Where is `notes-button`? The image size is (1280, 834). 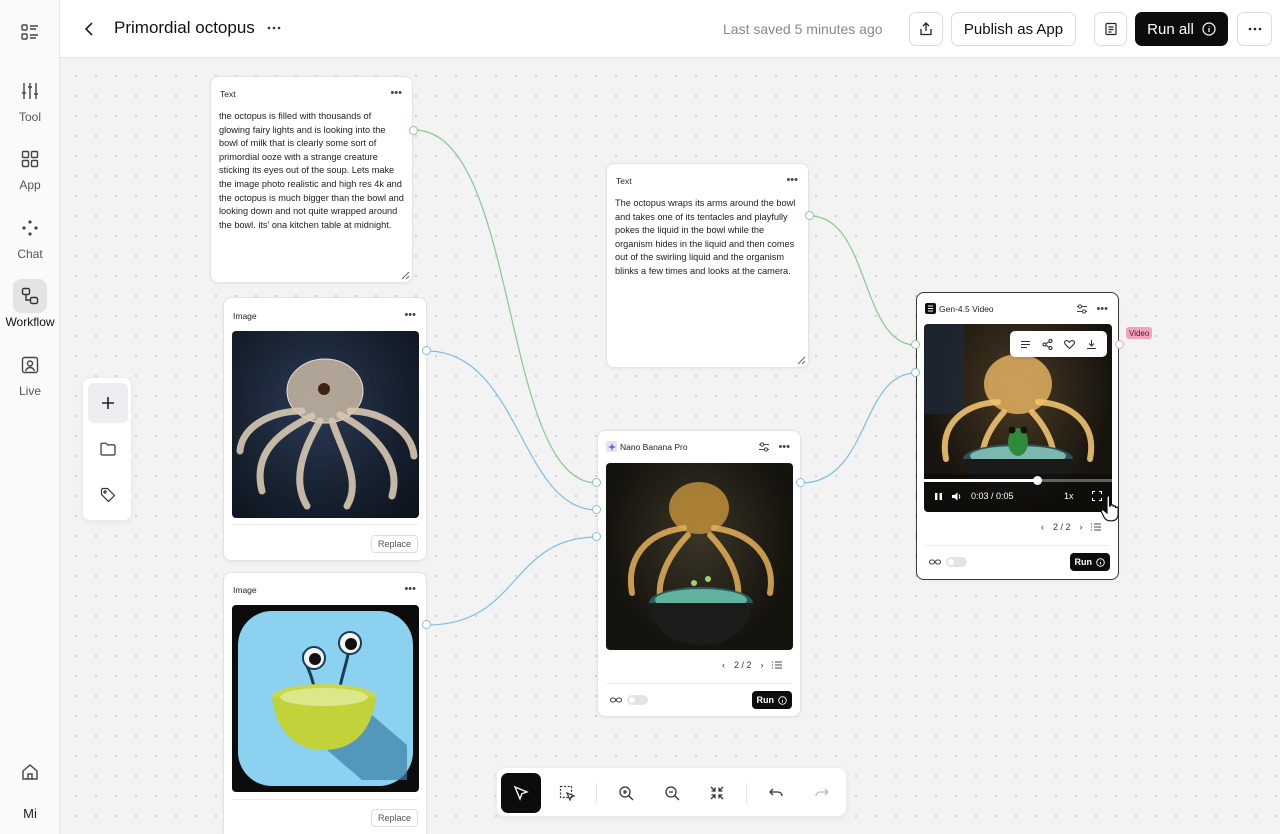 notes-button is located at coordinates (1110, 29).